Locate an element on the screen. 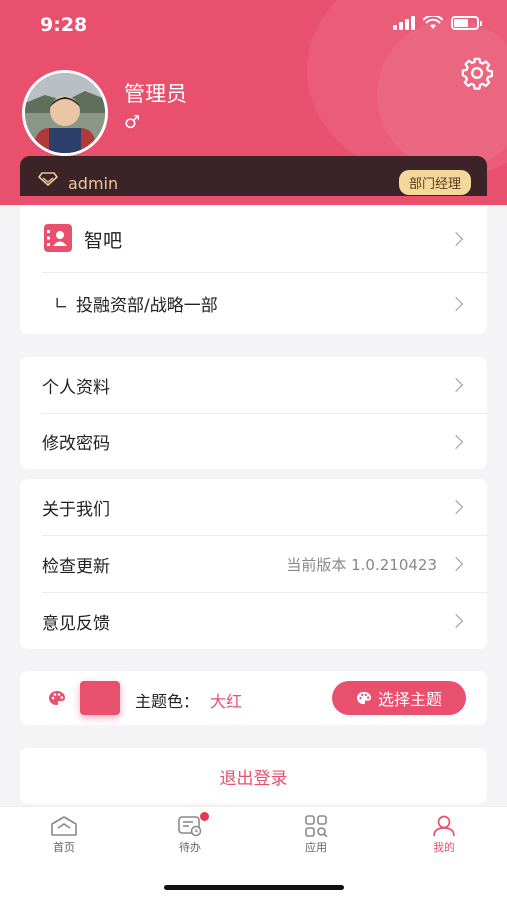 This screenshot has width=507, height=900. tab-home: 首页 is located at coordinates (64, 835).